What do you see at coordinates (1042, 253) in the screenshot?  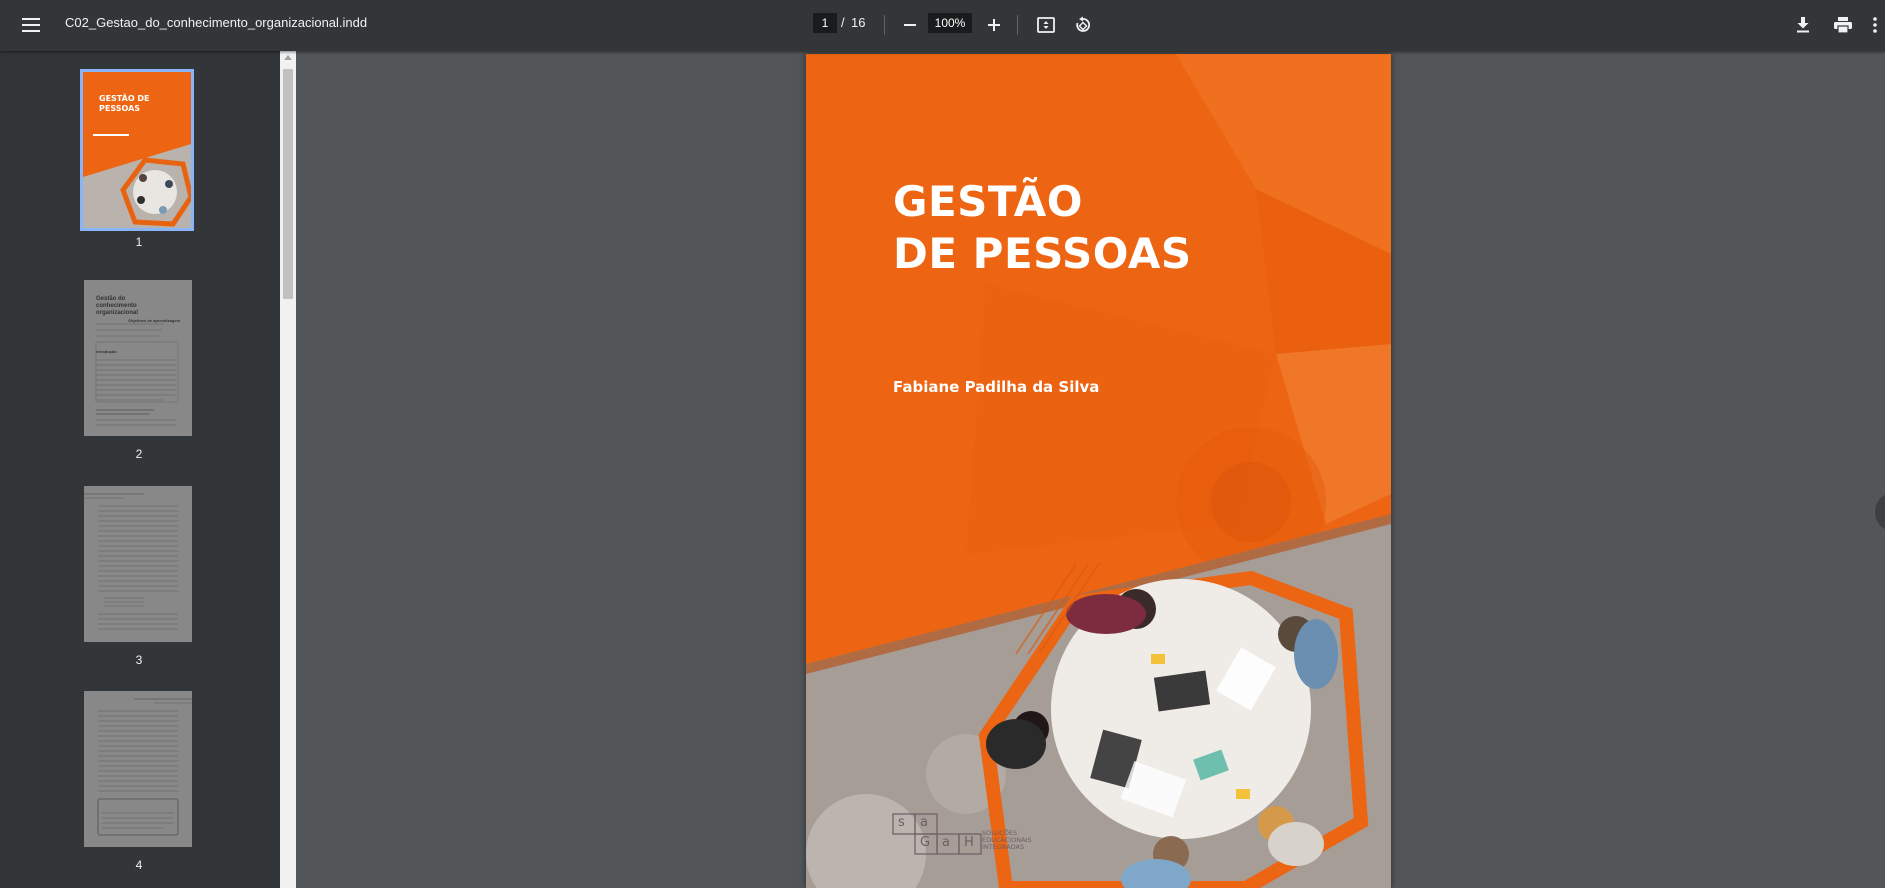 I see `cover-title-line2: DE PESSOAS` at bounding box center [1042, 253].